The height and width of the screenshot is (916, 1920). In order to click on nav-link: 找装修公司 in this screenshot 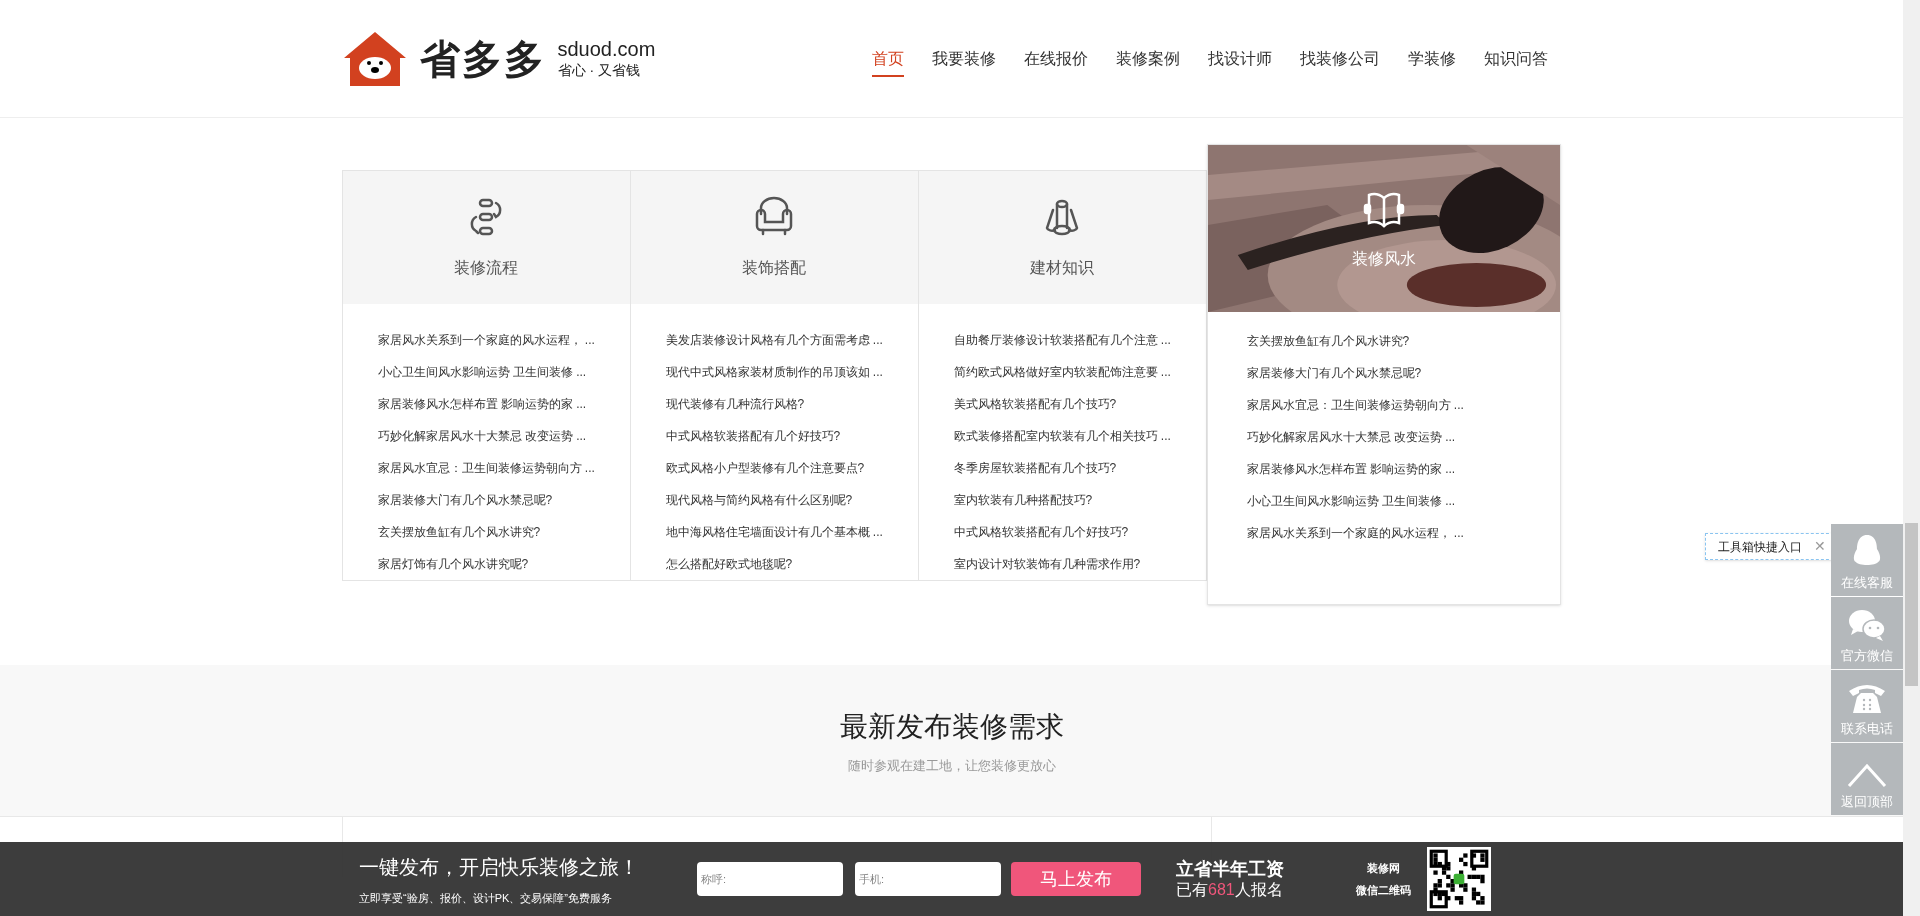, I will do `click(1339, 58)`.